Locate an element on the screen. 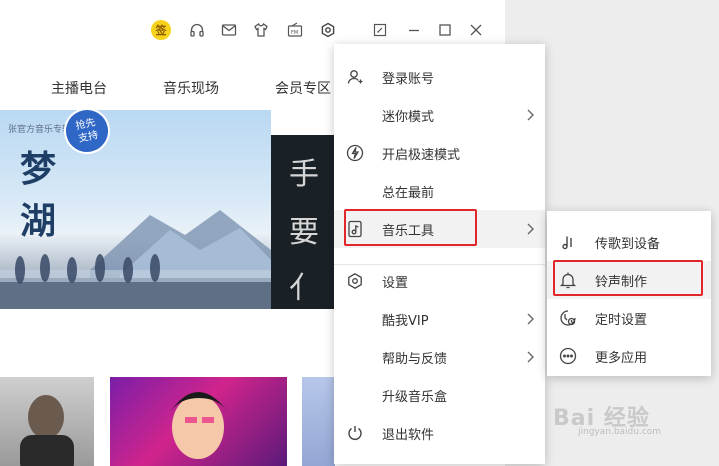 This screenshot has height=466, width=719. submenu-item-timer: 定时设置 is located at coordinates (629, 318).